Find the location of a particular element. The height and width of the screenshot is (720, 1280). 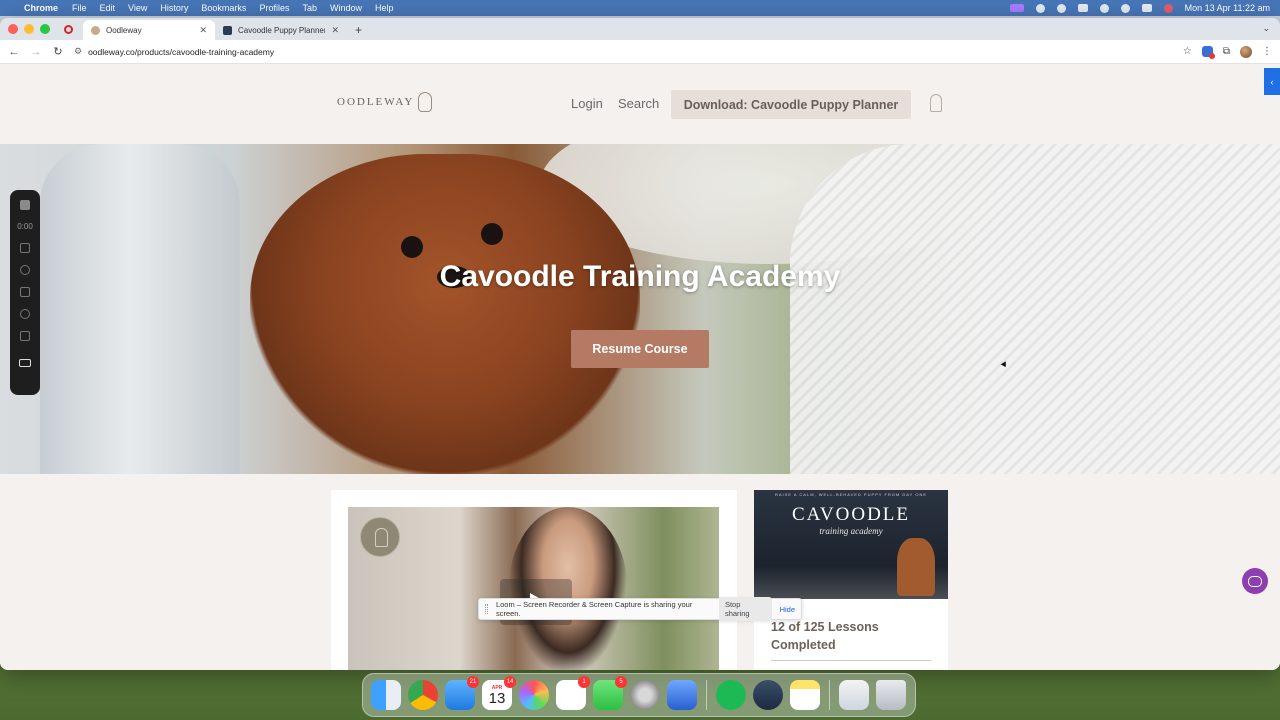

downloads-folder-icon is located at coordinates (854, 695).